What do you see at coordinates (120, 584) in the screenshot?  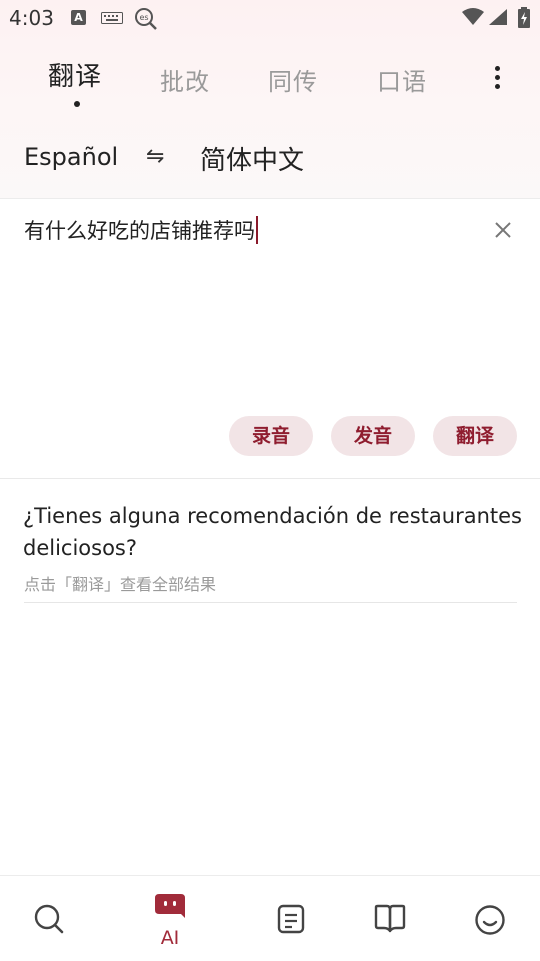 I see `result-hint: 点击「翻译」查看全部结果` at bounding box center [120, 584].